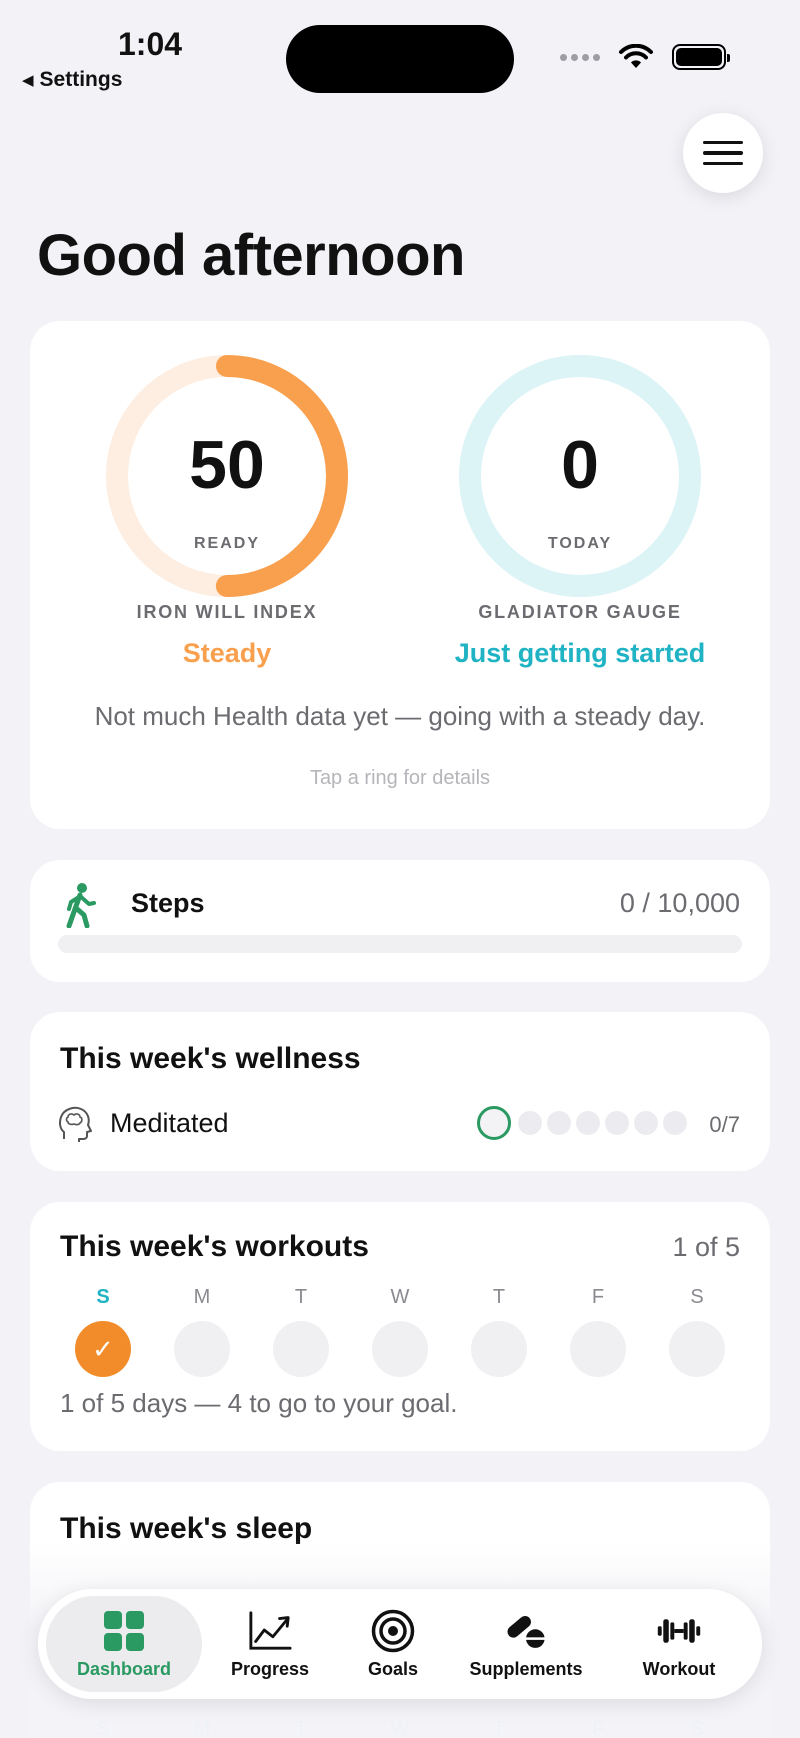 The width and height of the screenshot is (800, 1738). Describe the element at coordinates (124, 1631) in the screenshot. I see `grid-icon` at that location.